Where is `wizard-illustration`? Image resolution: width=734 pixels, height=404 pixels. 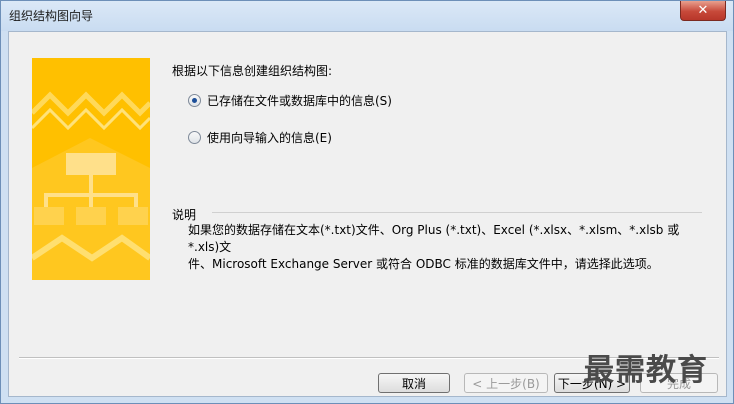
wizard-illustration is located at coordinates (91, 169).